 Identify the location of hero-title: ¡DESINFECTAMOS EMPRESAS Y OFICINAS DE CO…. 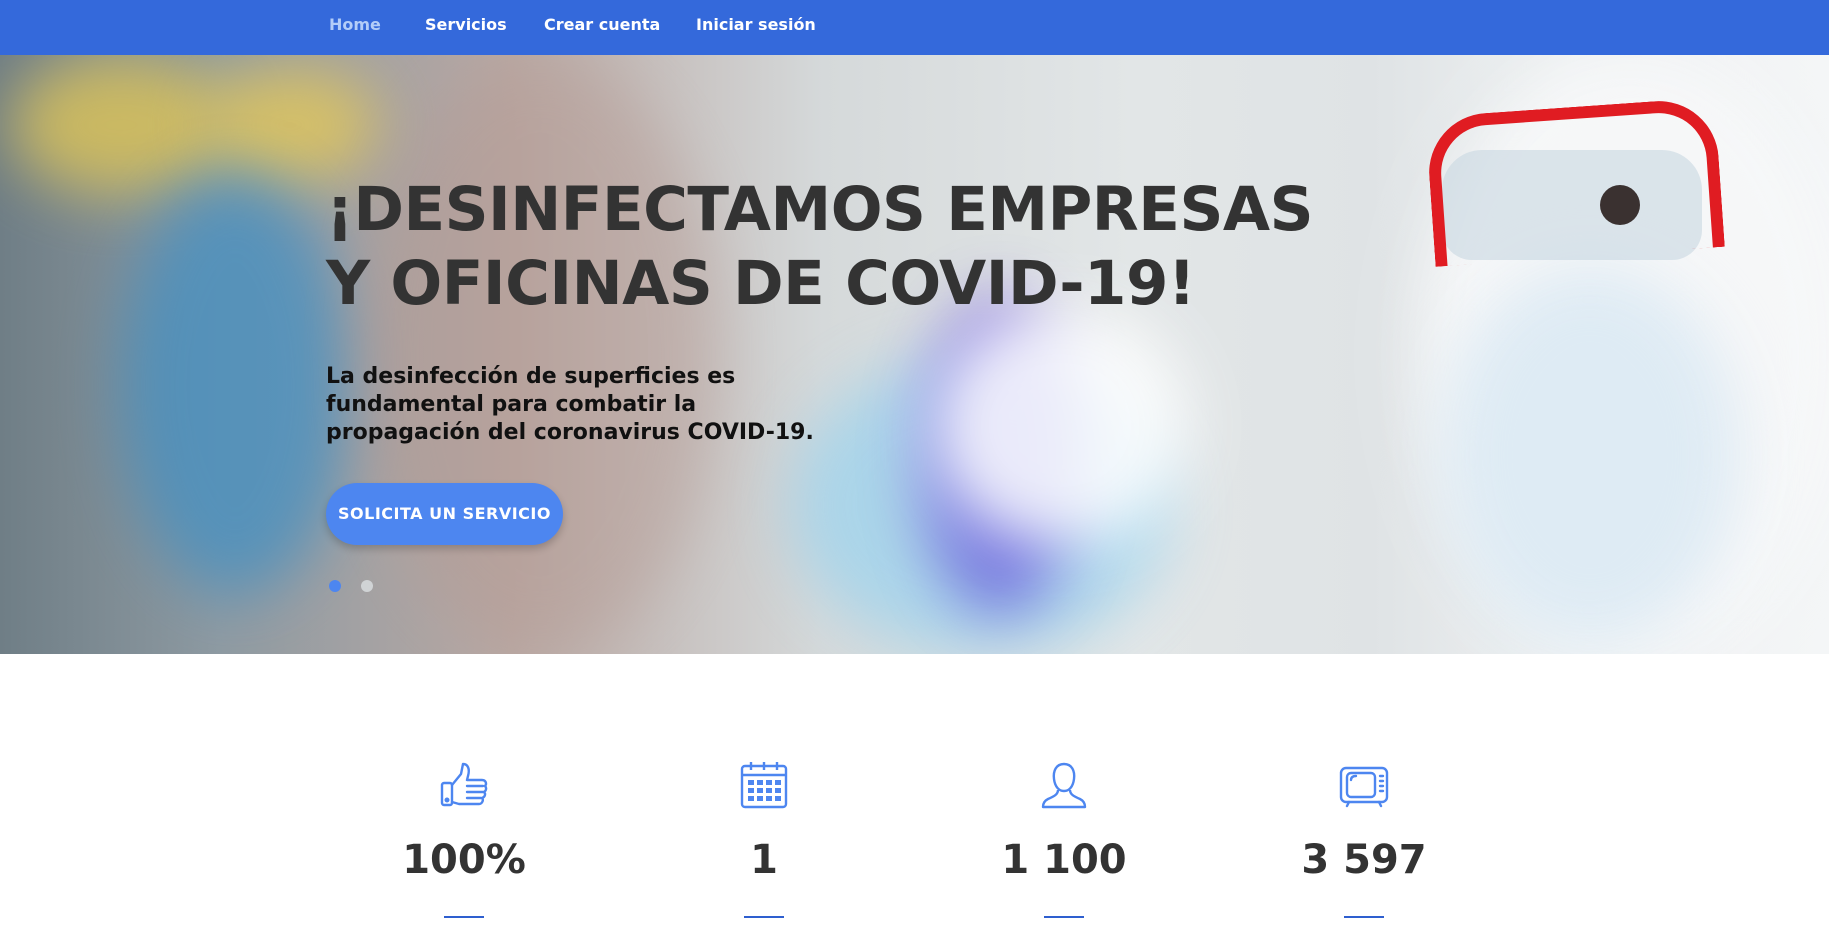
(826, 247).